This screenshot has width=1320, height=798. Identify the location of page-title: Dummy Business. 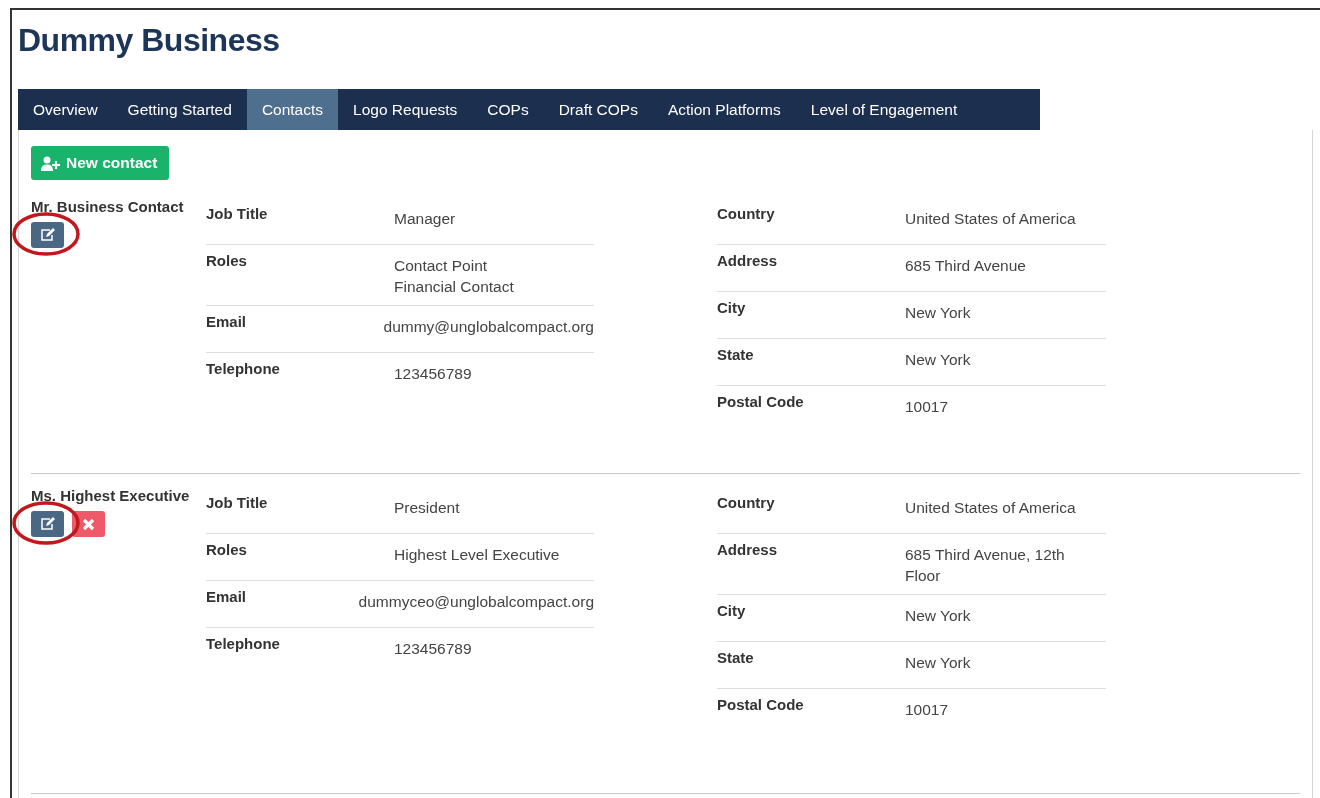
(149, 40).